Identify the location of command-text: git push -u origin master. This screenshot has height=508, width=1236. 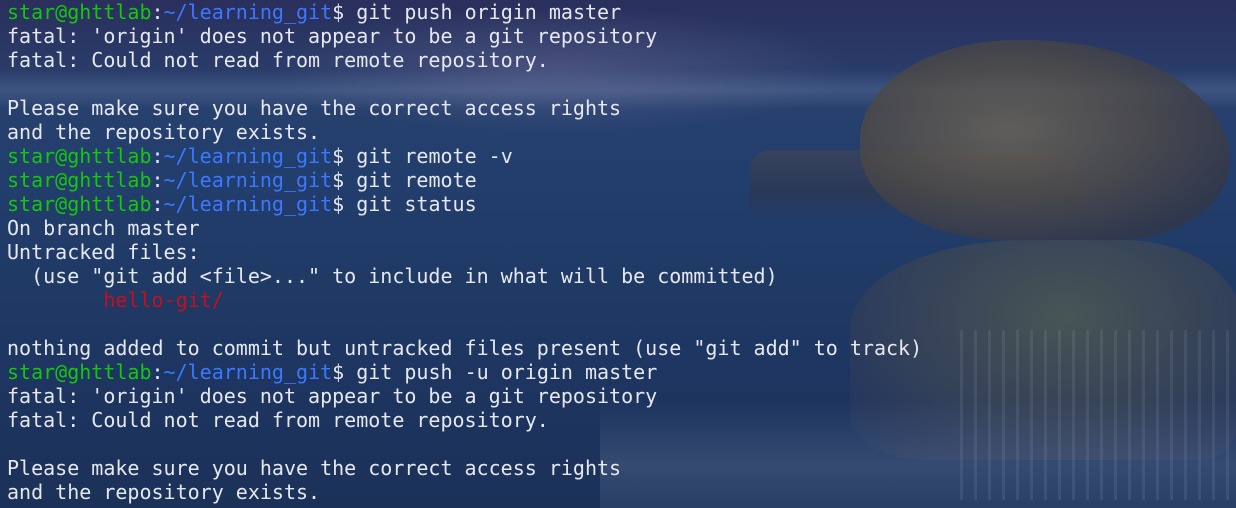
(501, 372).